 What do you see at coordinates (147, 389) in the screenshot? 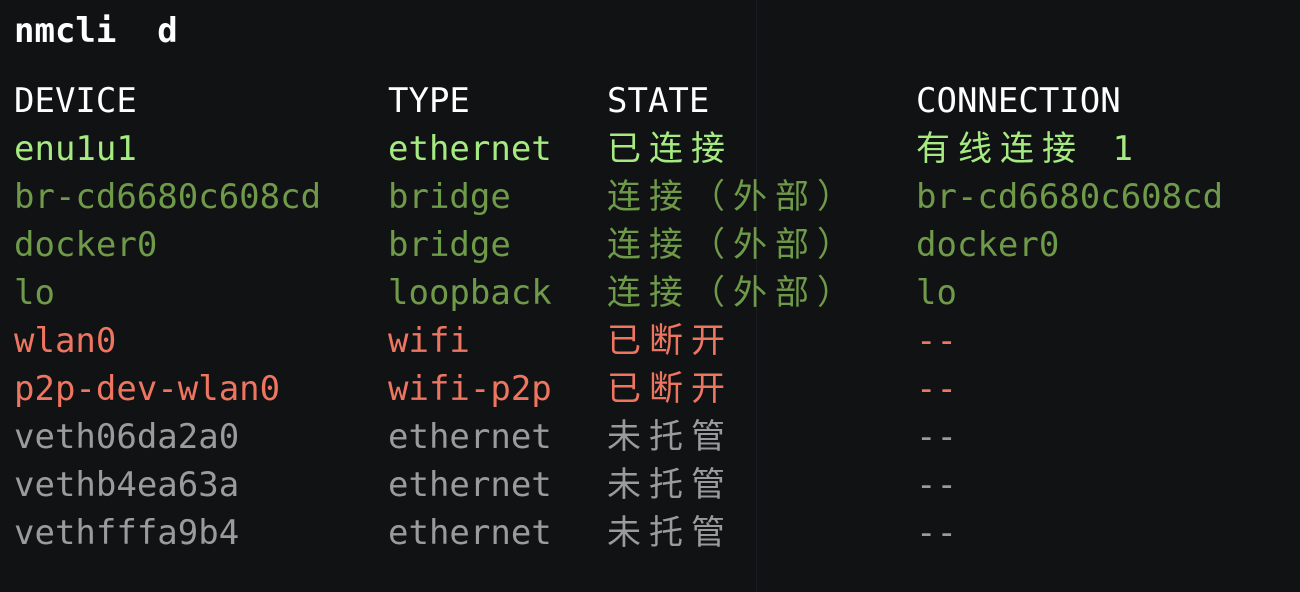
I see `device-cell: p2p-dev-wlan0` at bounding box center [147, 389].